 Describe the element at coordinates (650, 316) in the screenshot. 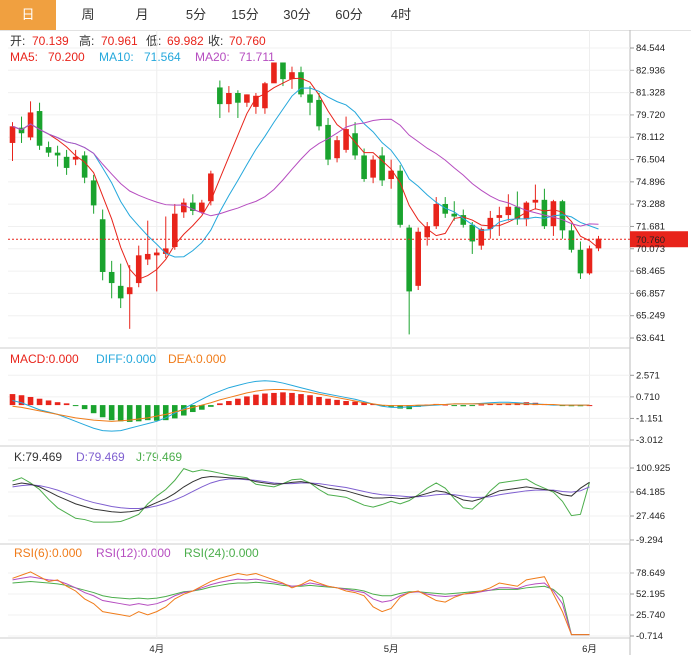

I see `price-tick-label: 65.249` at that location.